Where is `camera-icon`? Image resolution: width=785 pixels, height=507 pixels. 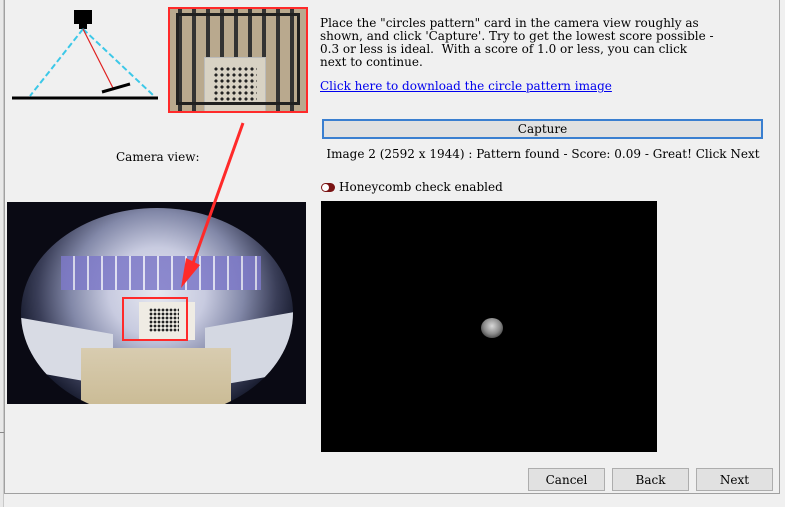 camera-icon is located at coordinates (83, 17).